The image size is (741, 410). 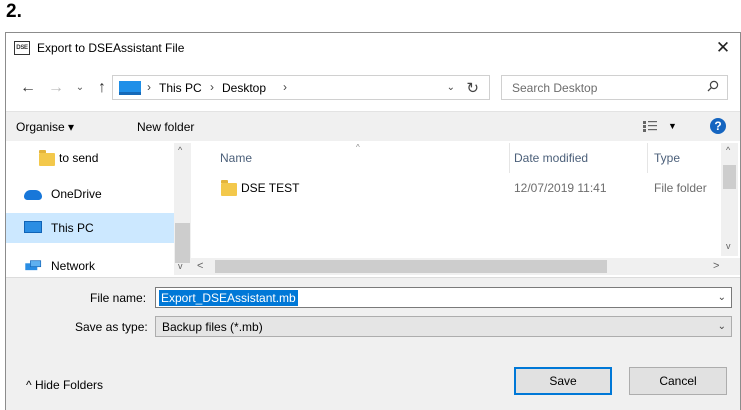 What do you see at coordinates (456, 189) in the screenshot?
I see `file-row: DSE TEST 12/07/2019 11:41 File folder` at bounding box center [456, 189].